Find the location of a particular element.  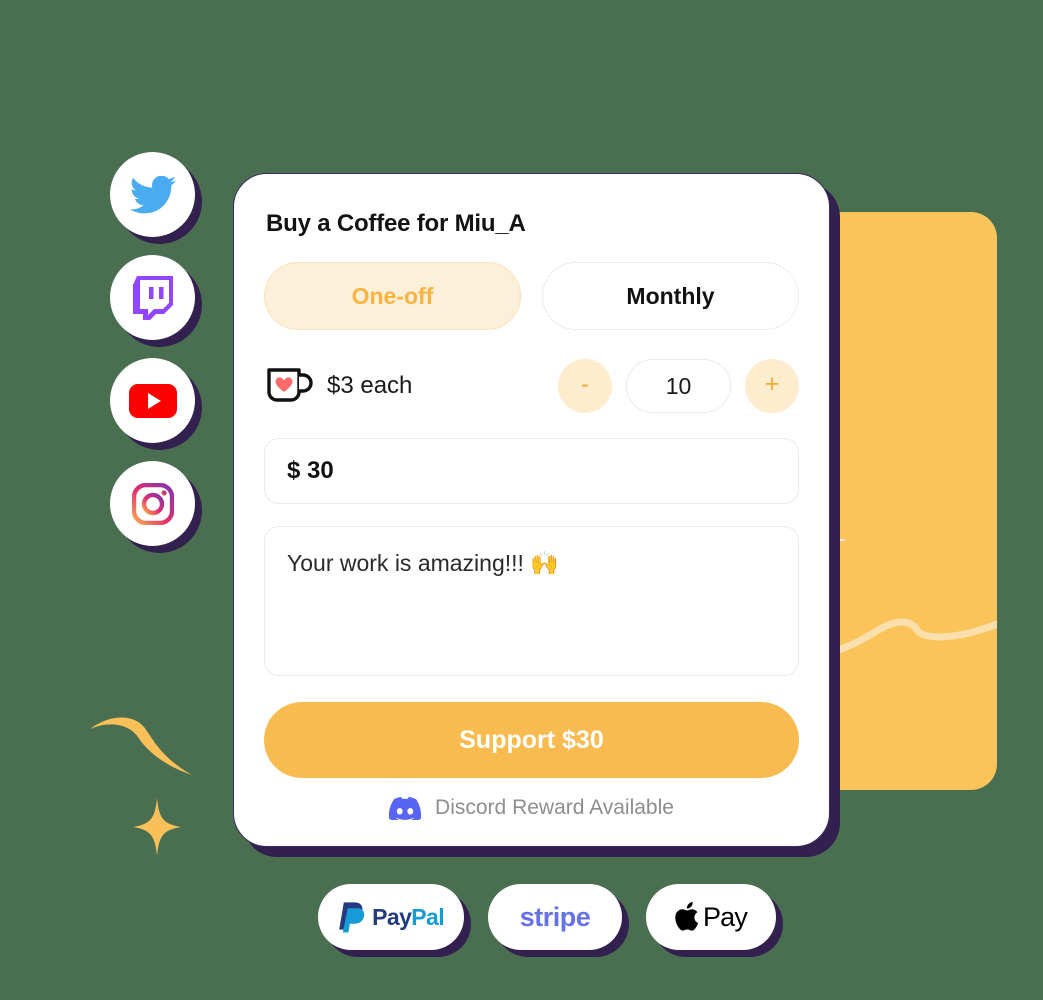

twitter-icon is located at coordinates (152, 194).